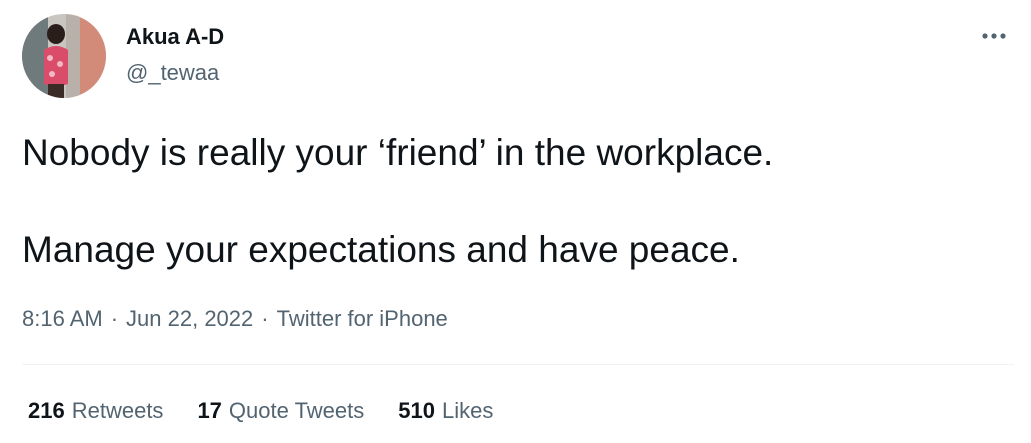  I want to click on tweet-text-line: Manage your expectations and have peace., so click(381, 249).